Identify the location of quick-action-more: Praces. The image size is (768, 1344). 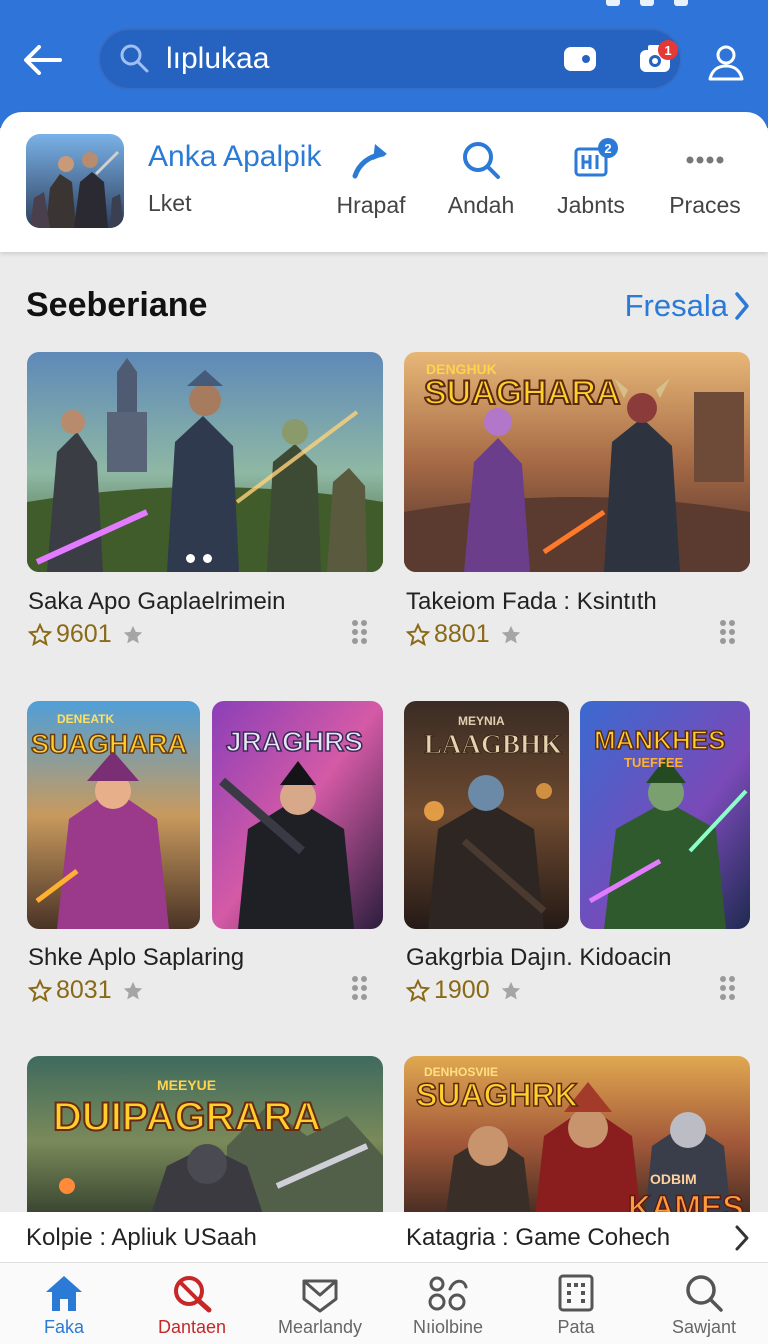
(705, 178).